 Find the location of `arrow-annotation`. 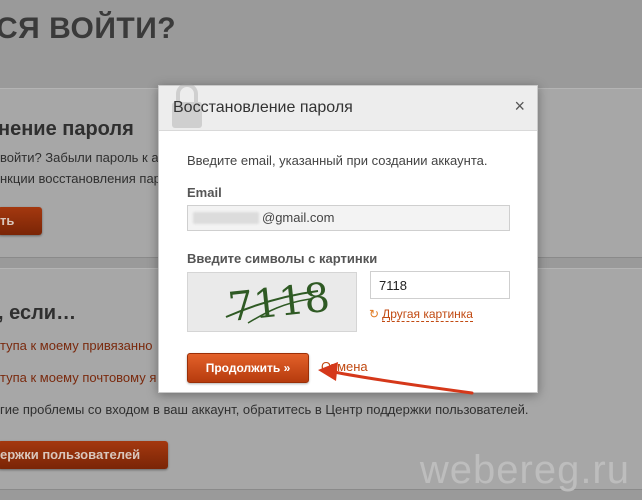

arrow-annotation is located at coordinates (396, 378).